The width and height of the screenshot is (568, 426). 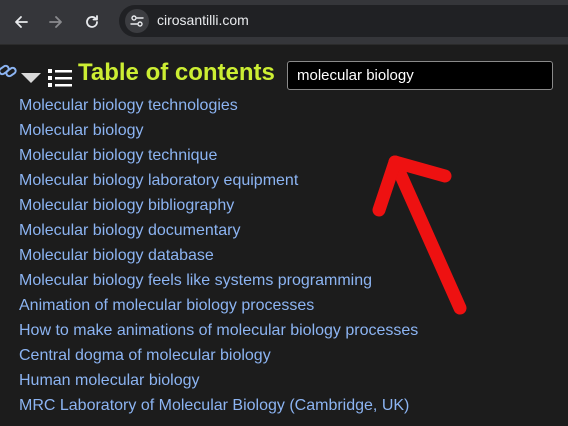 I want to click on caret-down-icon, so click(x=31, y=78).